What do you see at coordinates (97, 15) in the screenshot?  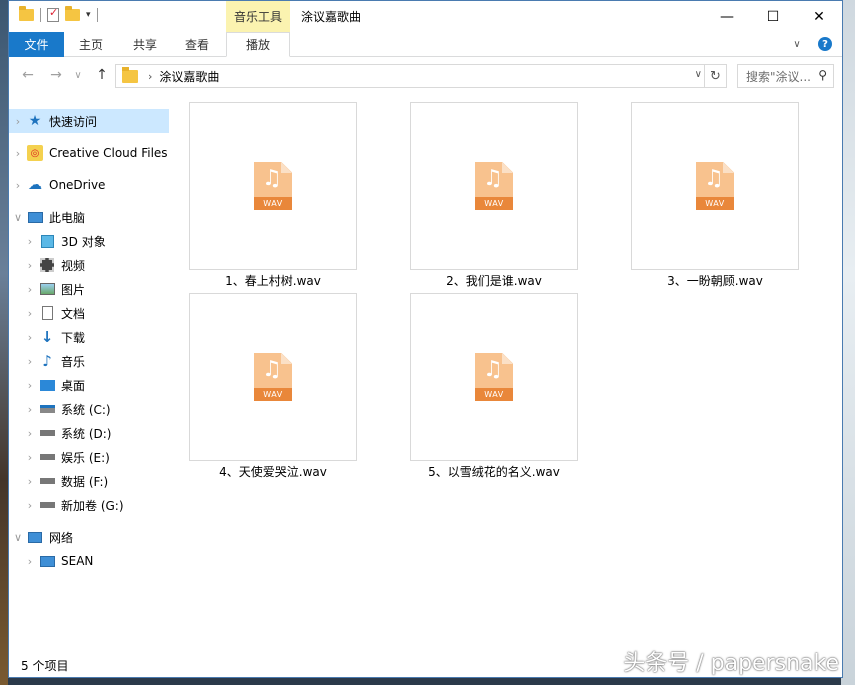 I see `divider` at bounding box center [97, 15].